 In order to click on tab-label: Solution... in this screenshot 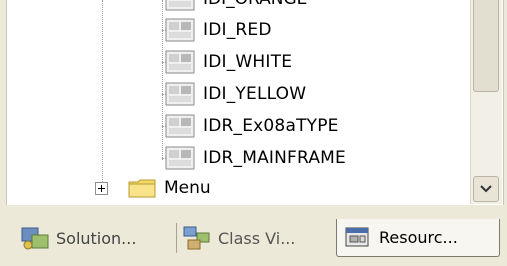, I will do `click(96, 238)`.